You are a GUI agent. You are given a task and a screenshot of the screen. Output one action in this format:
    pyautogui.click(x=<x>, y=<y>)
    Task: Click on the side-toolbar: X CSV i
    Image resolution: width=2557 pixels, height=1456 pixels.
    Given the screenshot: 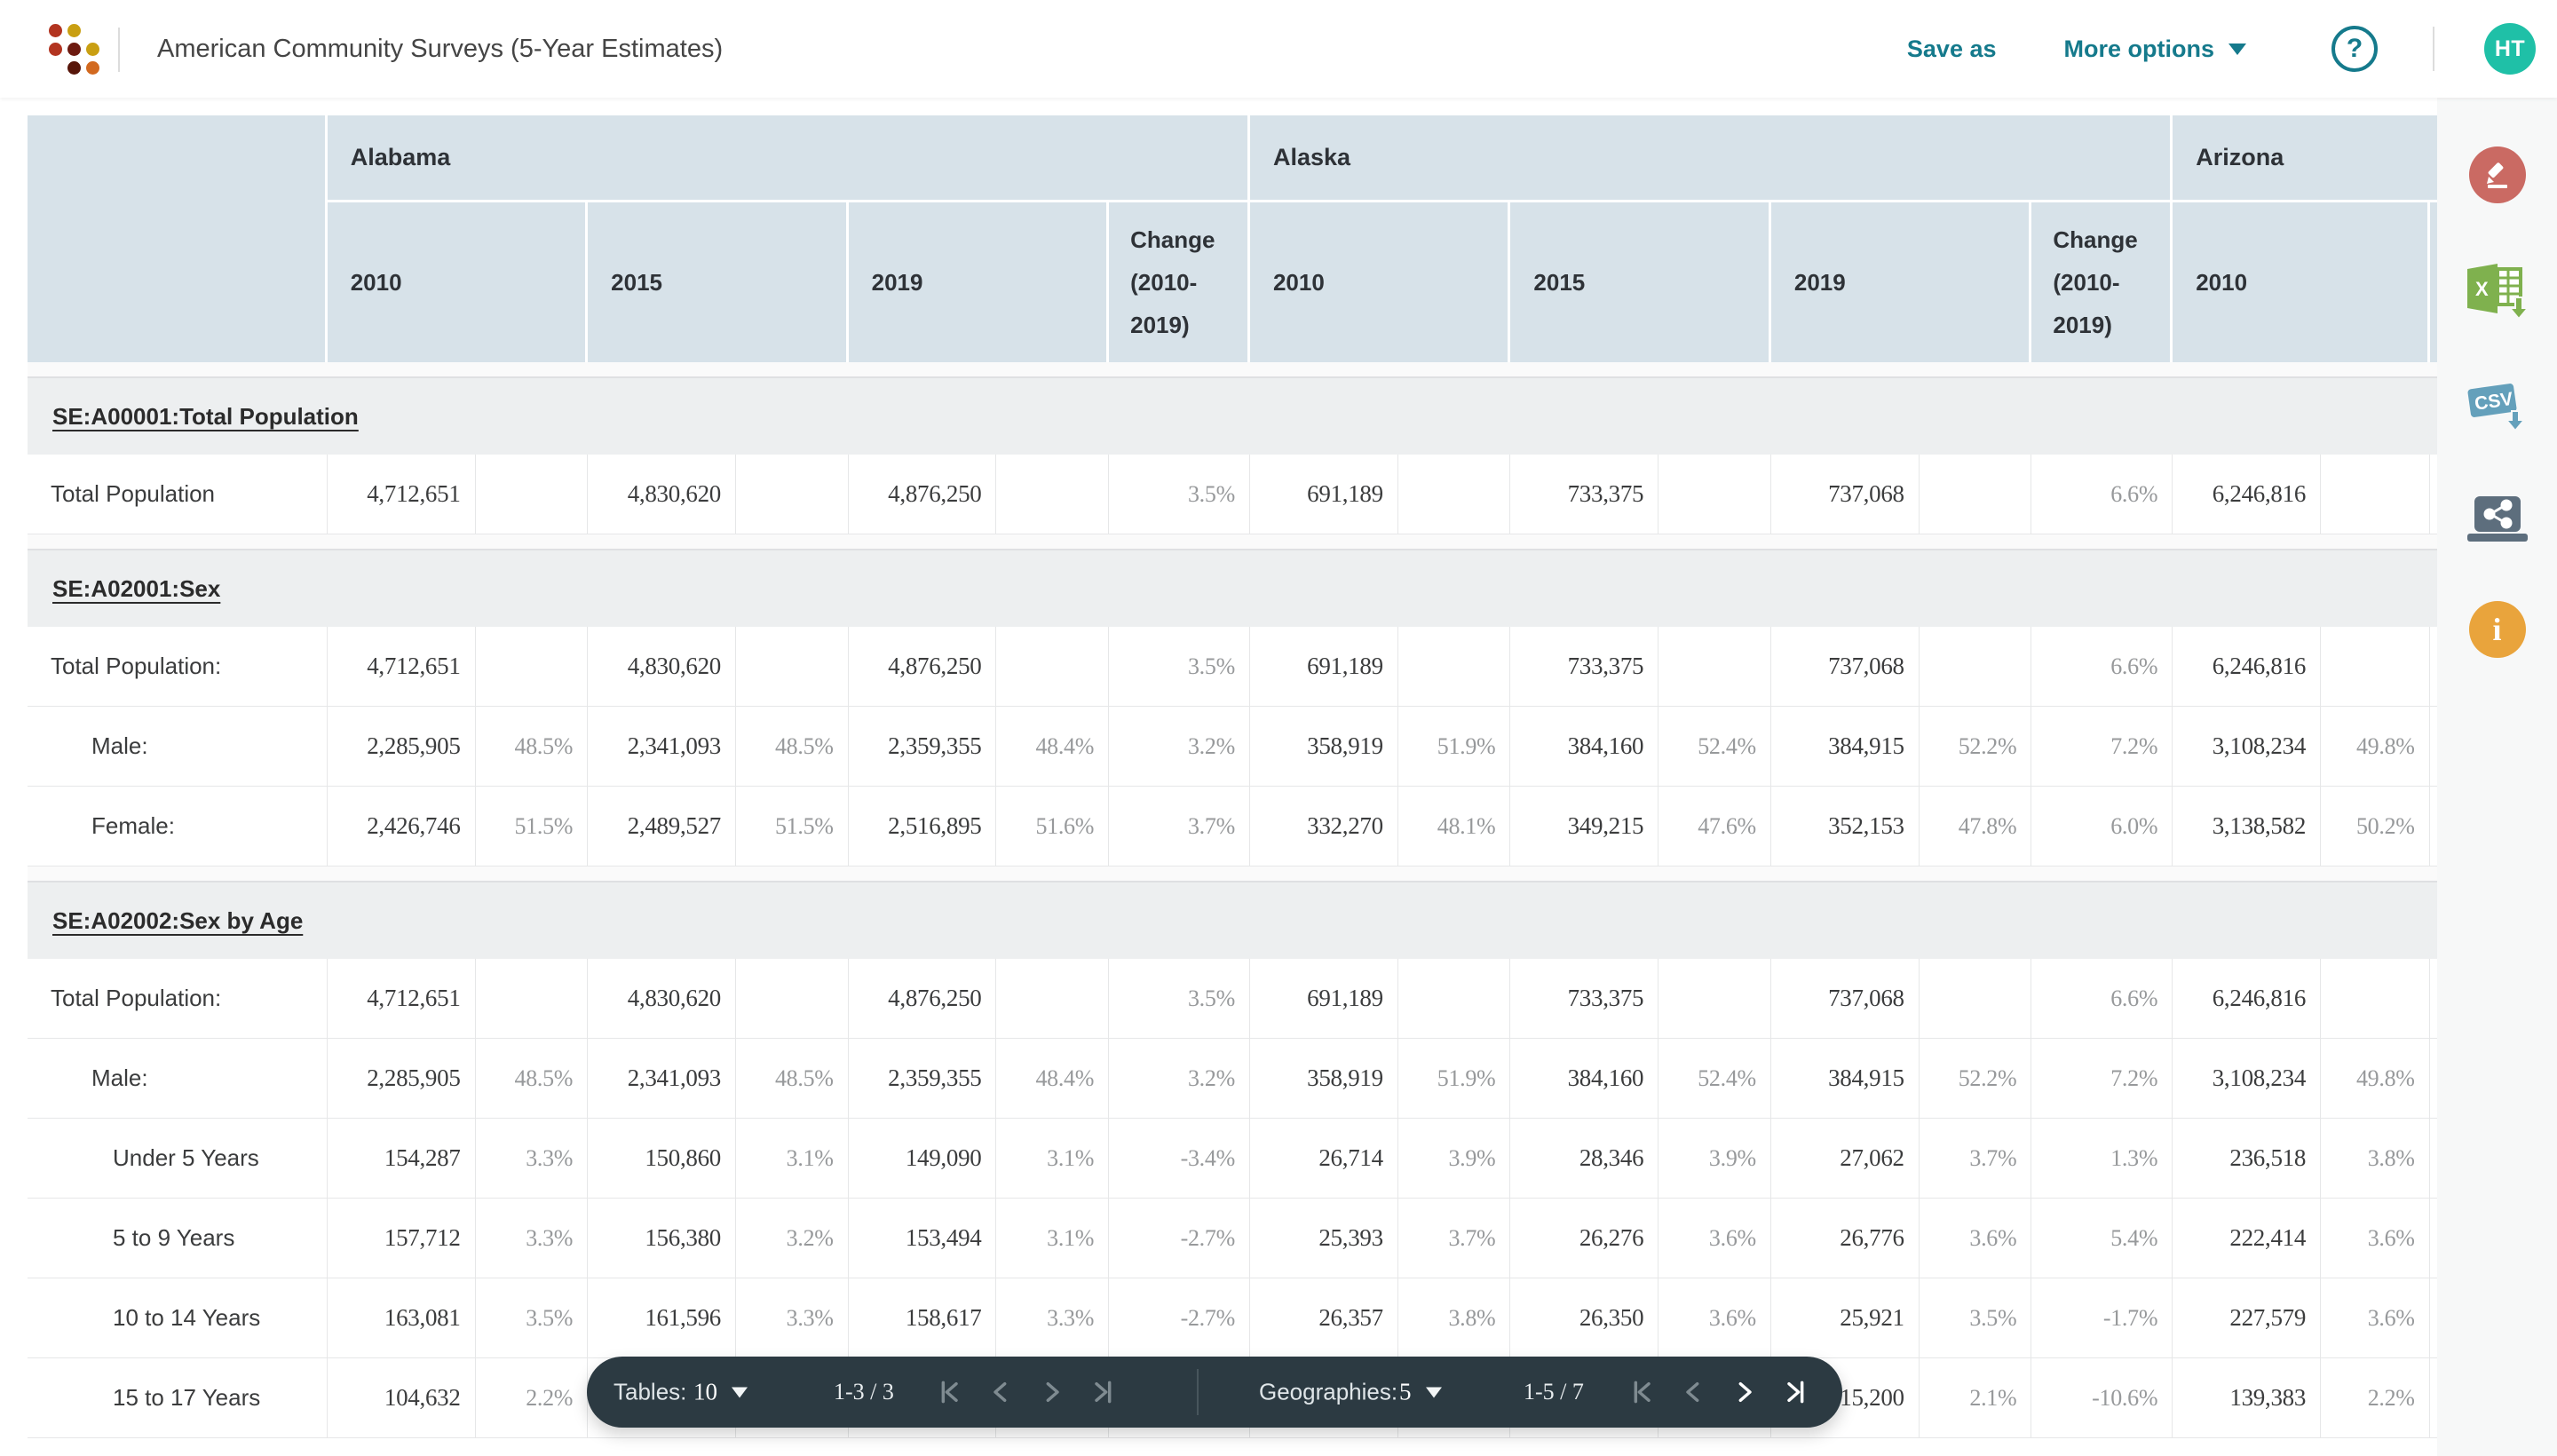 What is the action you would take?
    pyautogui.click(x=2497, y=777)
    